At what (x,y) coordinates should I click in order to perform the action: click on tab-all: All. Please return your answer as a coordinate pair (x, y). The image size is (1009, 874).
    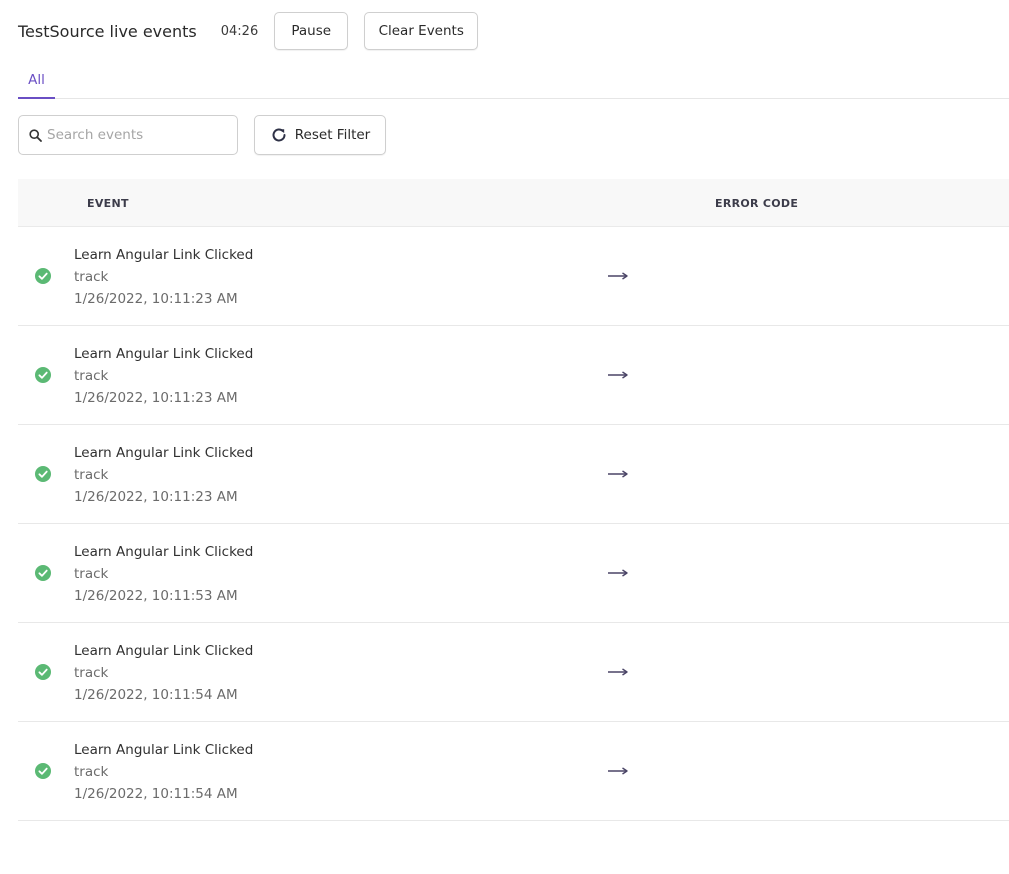
    Looking at the image, I should click on (36, 80).